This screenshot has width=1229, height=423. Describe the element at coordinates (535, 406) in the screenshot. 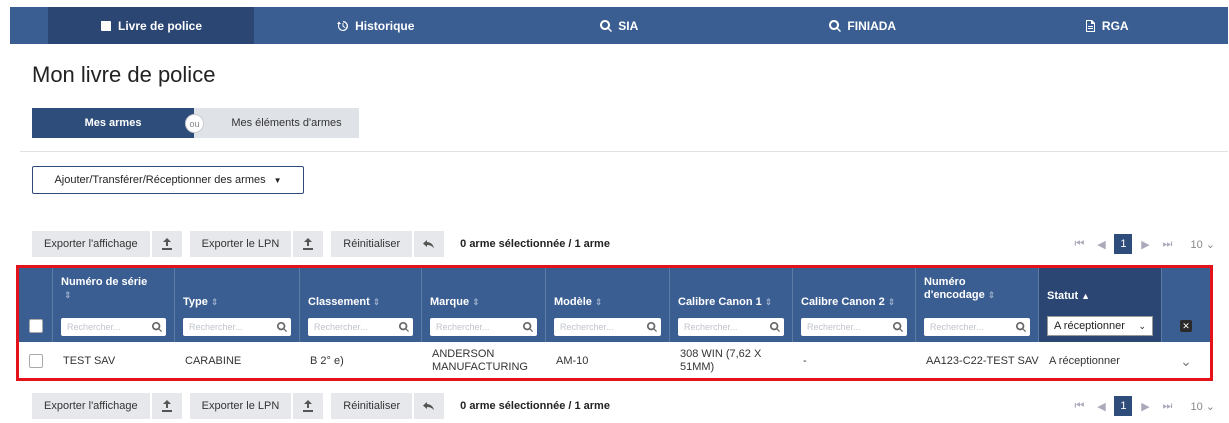

I see `selection-count: 0 arme sélectionnée / 1 arme` at that location.